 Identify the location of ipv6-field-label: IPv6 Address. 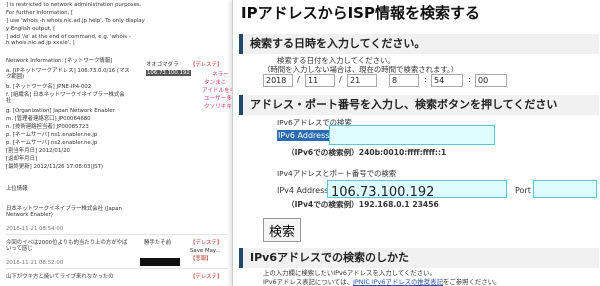
(304, 135).